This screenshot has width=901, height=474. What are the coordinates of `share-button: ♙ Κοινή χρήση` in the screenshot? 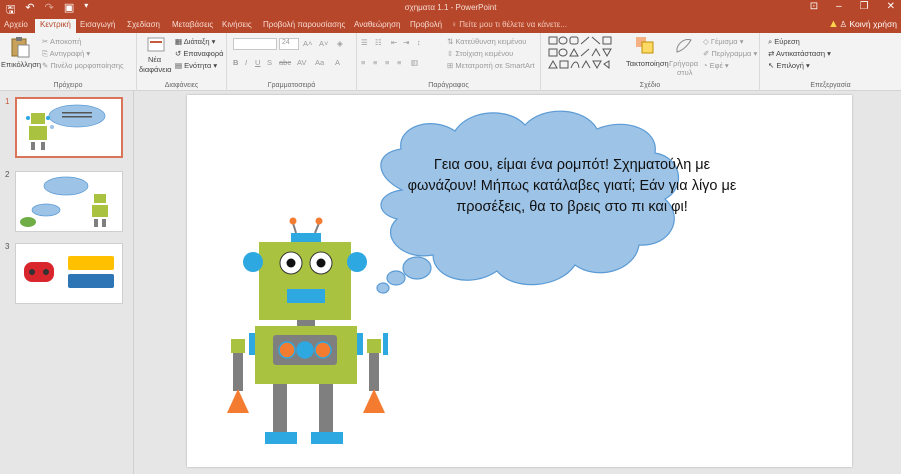 It's located at (868, 24).